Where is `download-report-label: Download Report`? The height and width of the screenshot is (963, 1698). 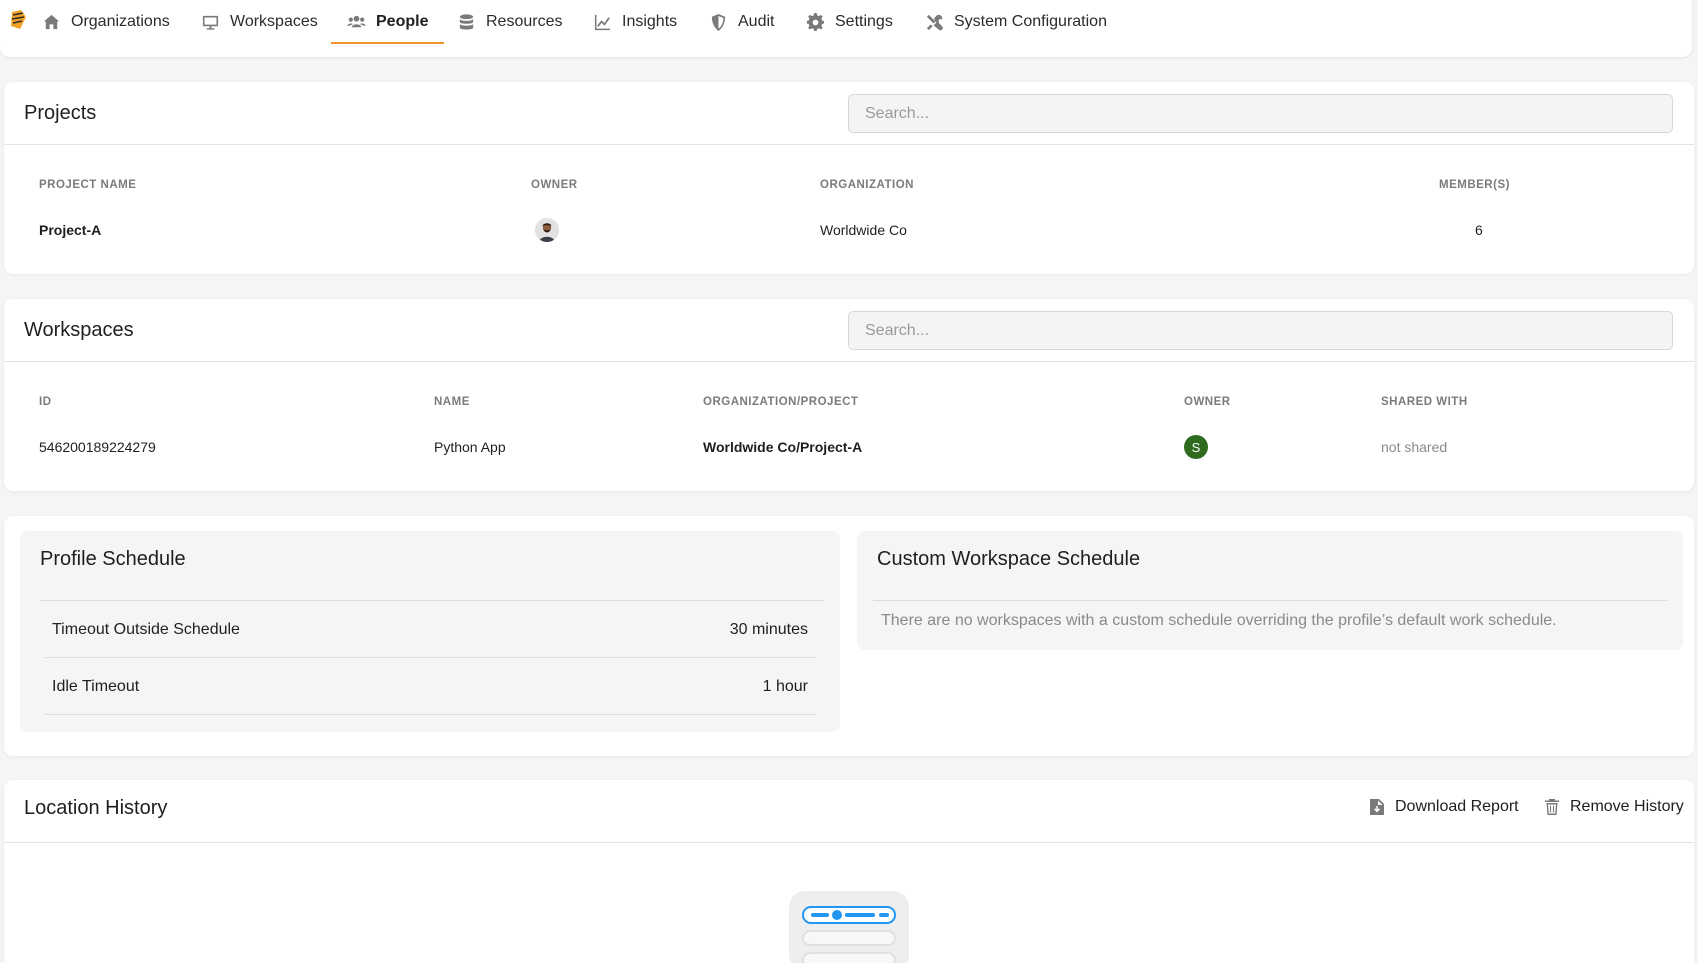
download-report-label: Download Report is located at coordinates (1457, 806).